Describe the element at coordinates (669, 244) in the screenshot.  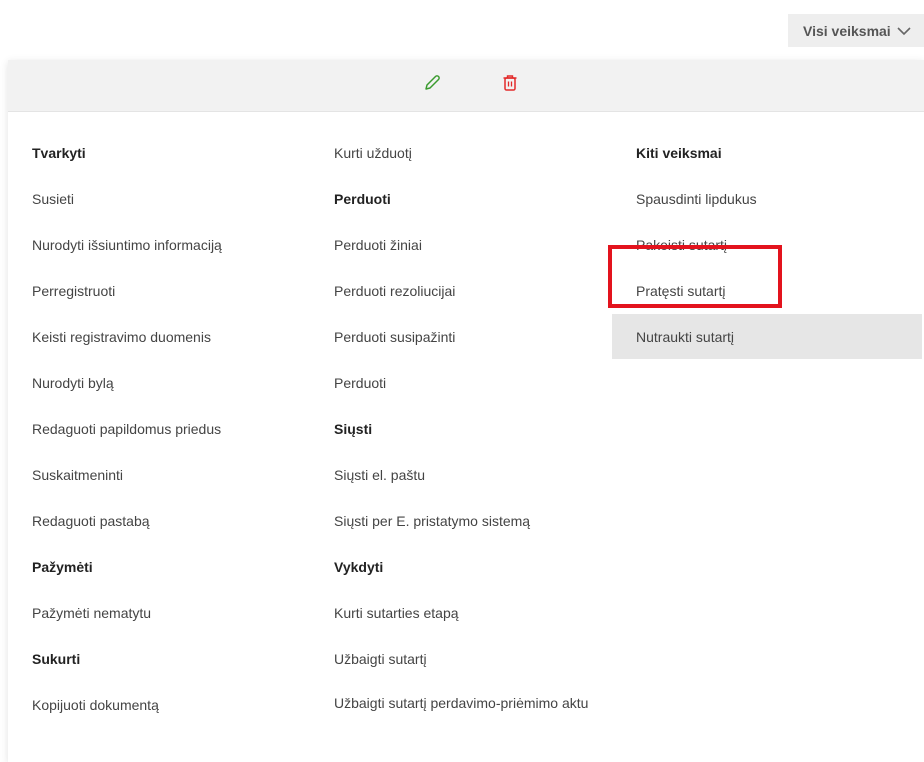
I see `menu-item: Pakeisti sutartį` at that location.